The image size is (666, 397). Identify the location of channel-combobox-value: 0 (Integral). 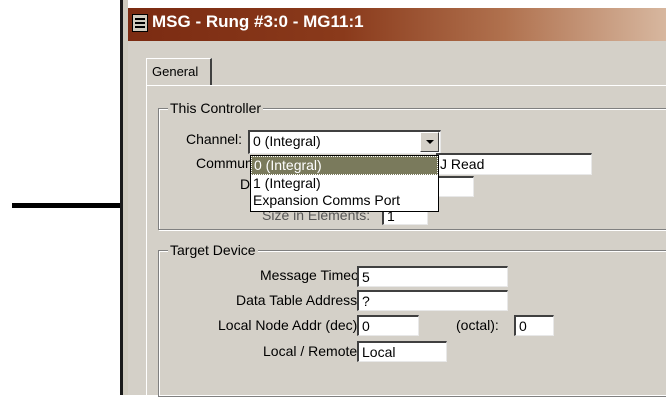
(287, 141).